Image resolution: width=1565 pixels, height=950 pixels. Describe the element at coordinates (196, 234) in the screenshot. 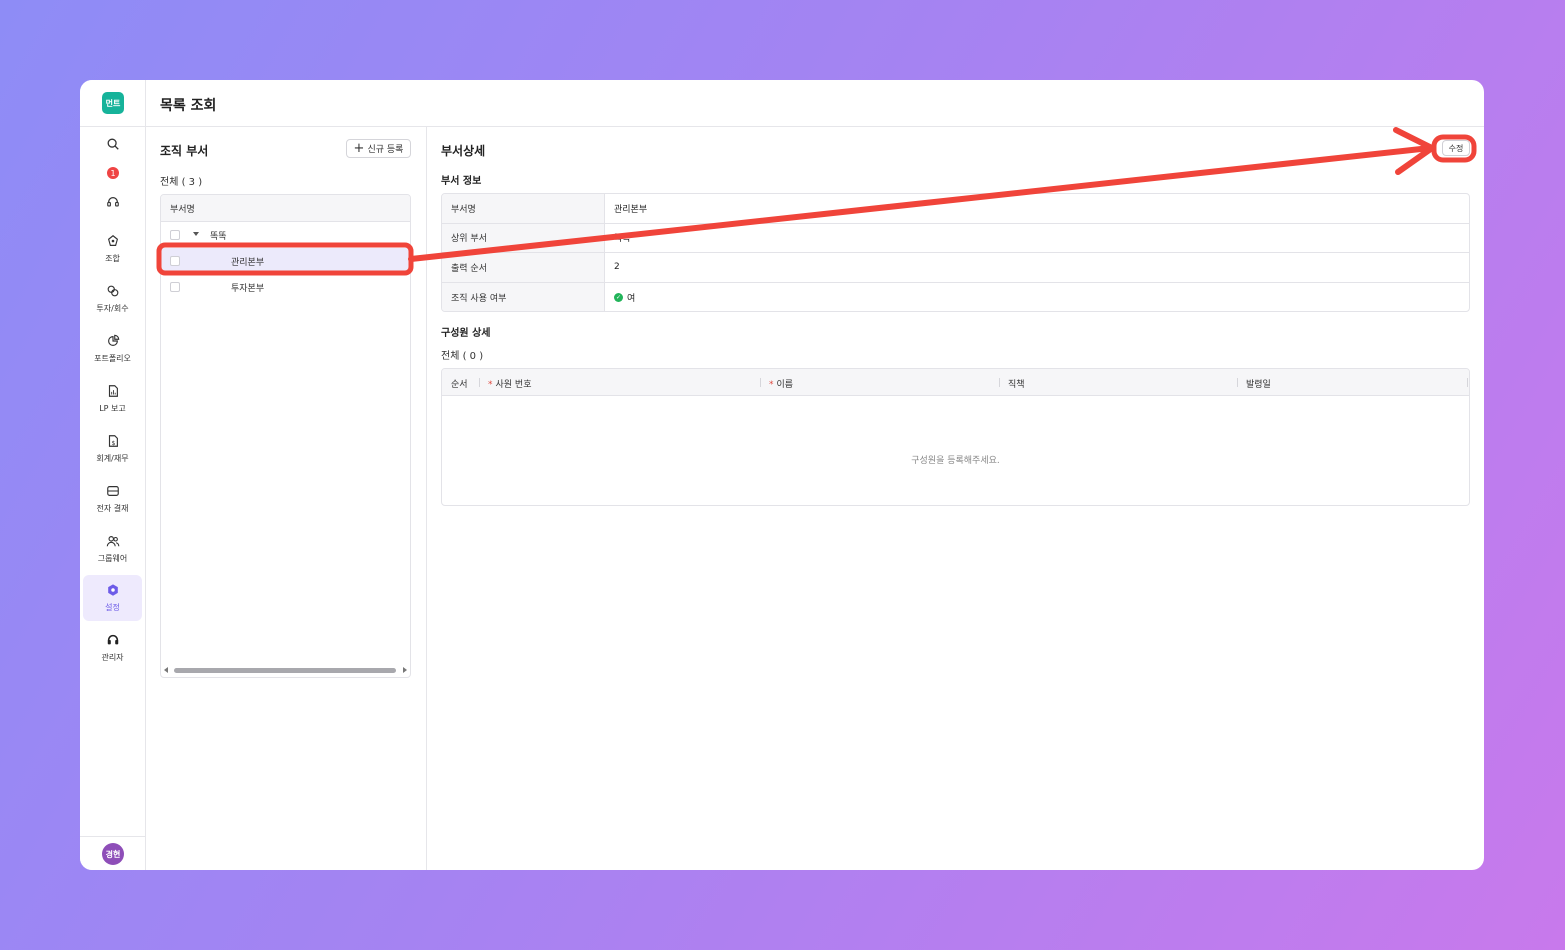

I see `expand-caret-icon` at that location.